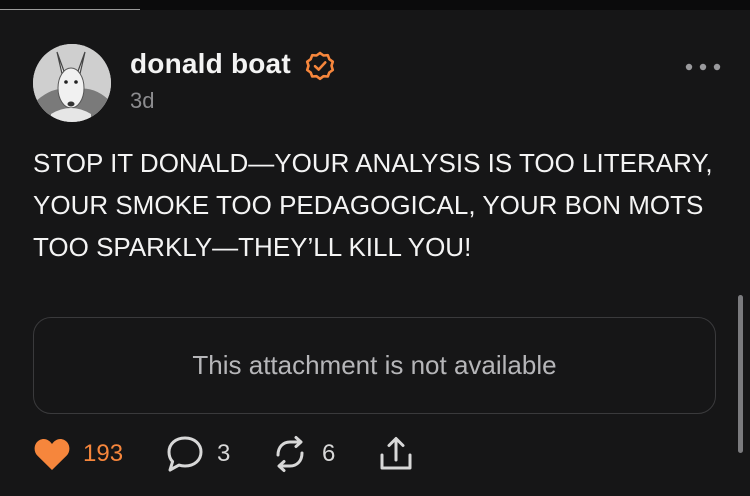  I want to click on share-icon, so click(396, 453).